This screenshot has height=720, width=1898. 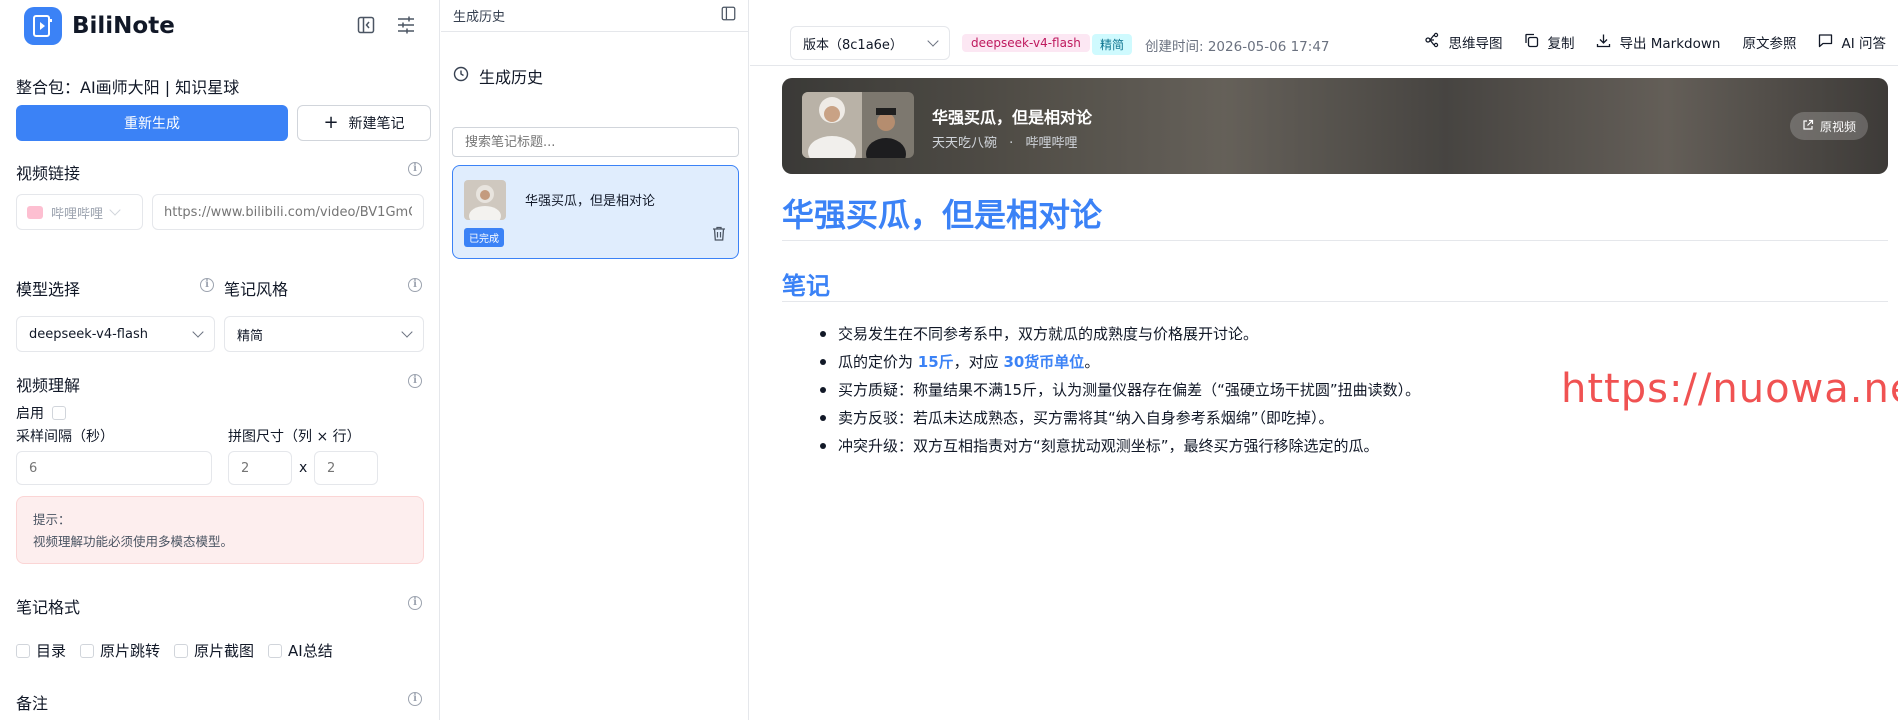 I want to click on list-item: 瓜的定价为 15斤，对应 30货币单位。, so click(x=1120, y=362).